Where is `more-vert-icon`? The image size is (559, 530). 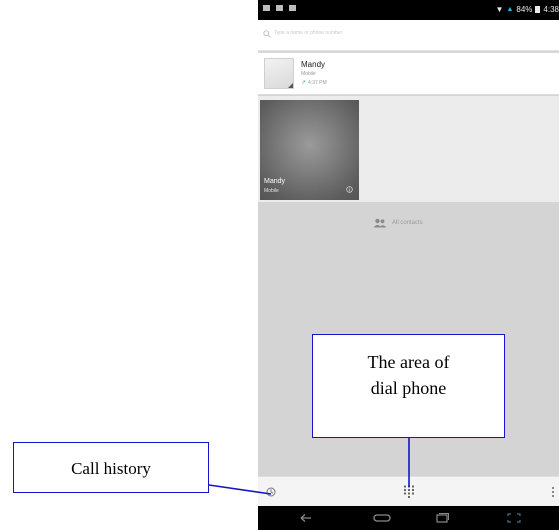
more-vert-icon is located at coordinates (553, 492).